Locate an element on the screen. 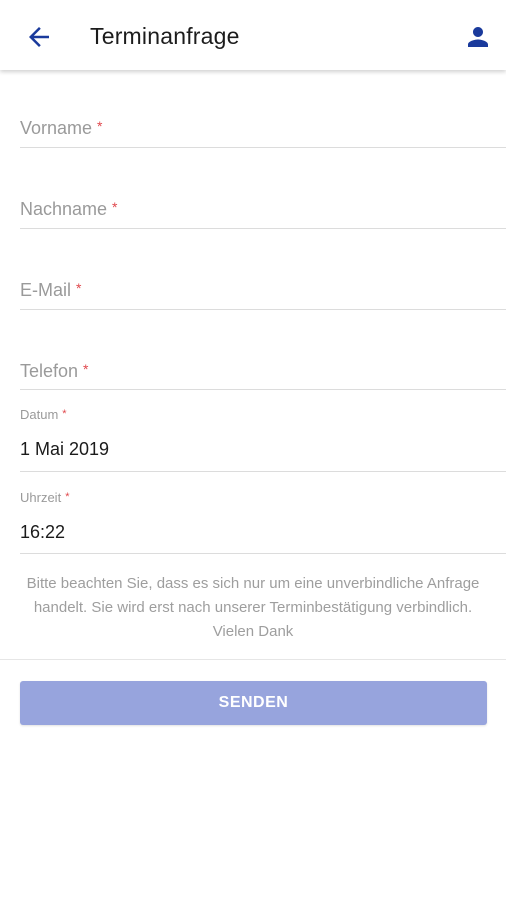  person-icon is located at coordinates (478, 37).